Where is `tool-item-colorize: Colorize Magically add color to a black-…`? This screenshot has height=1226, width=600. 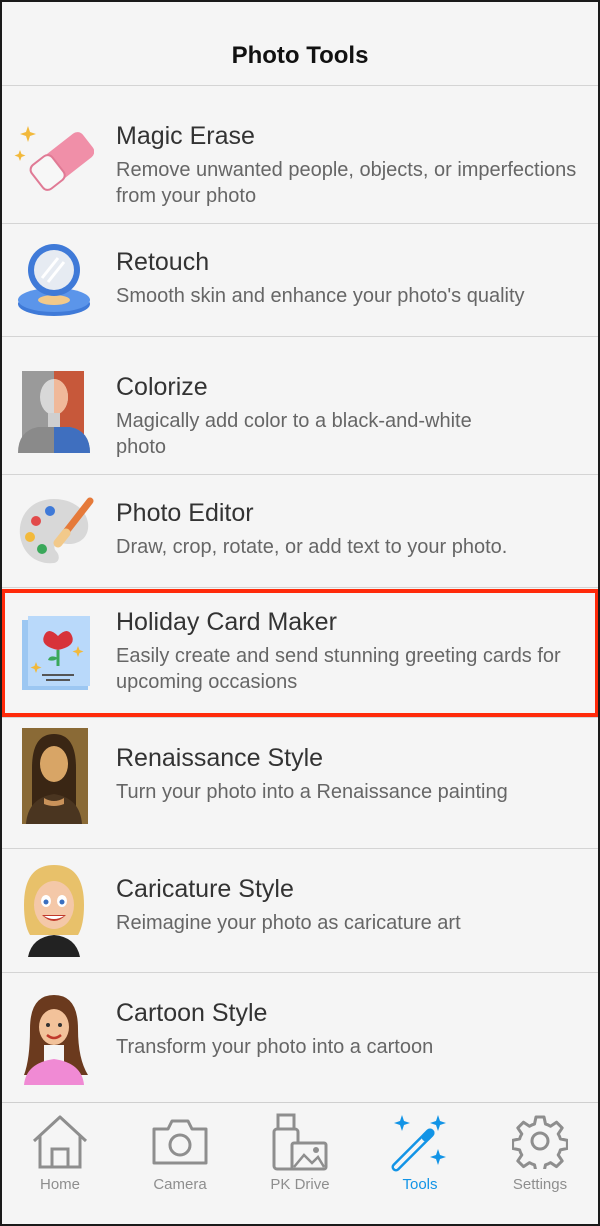 tool-item-colorize: Colorize Magically add color to a black-… is located at coordinates (300, 406).